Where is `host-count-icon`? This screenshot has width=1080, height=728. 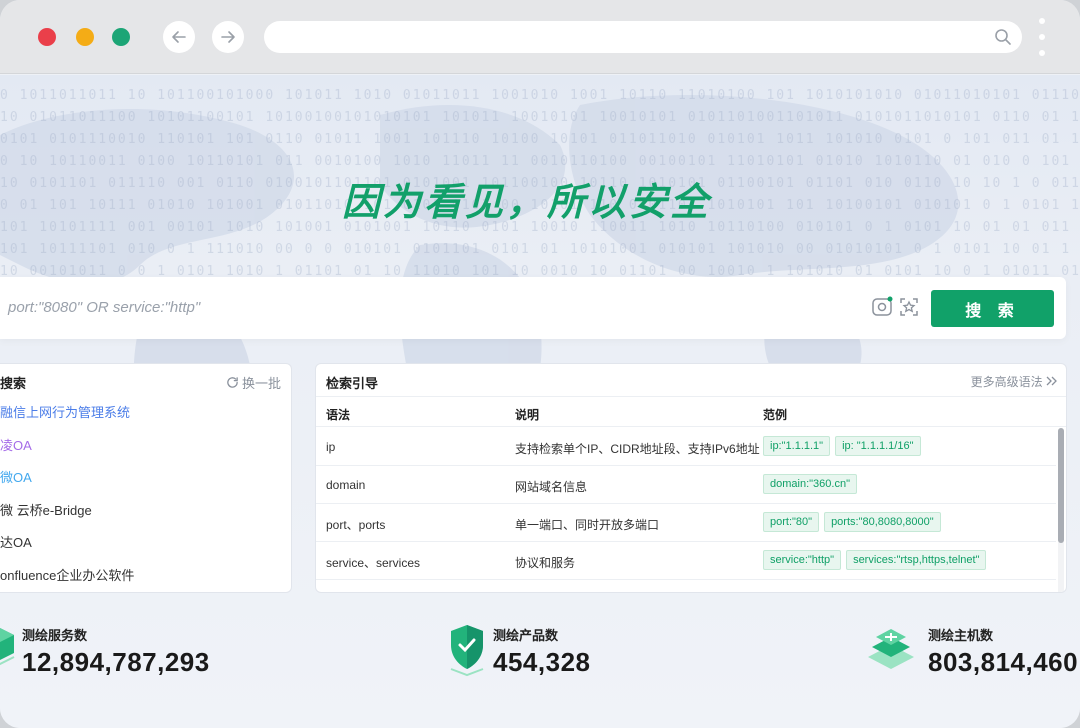 host-count-icon is located at coordinates (891, 649).